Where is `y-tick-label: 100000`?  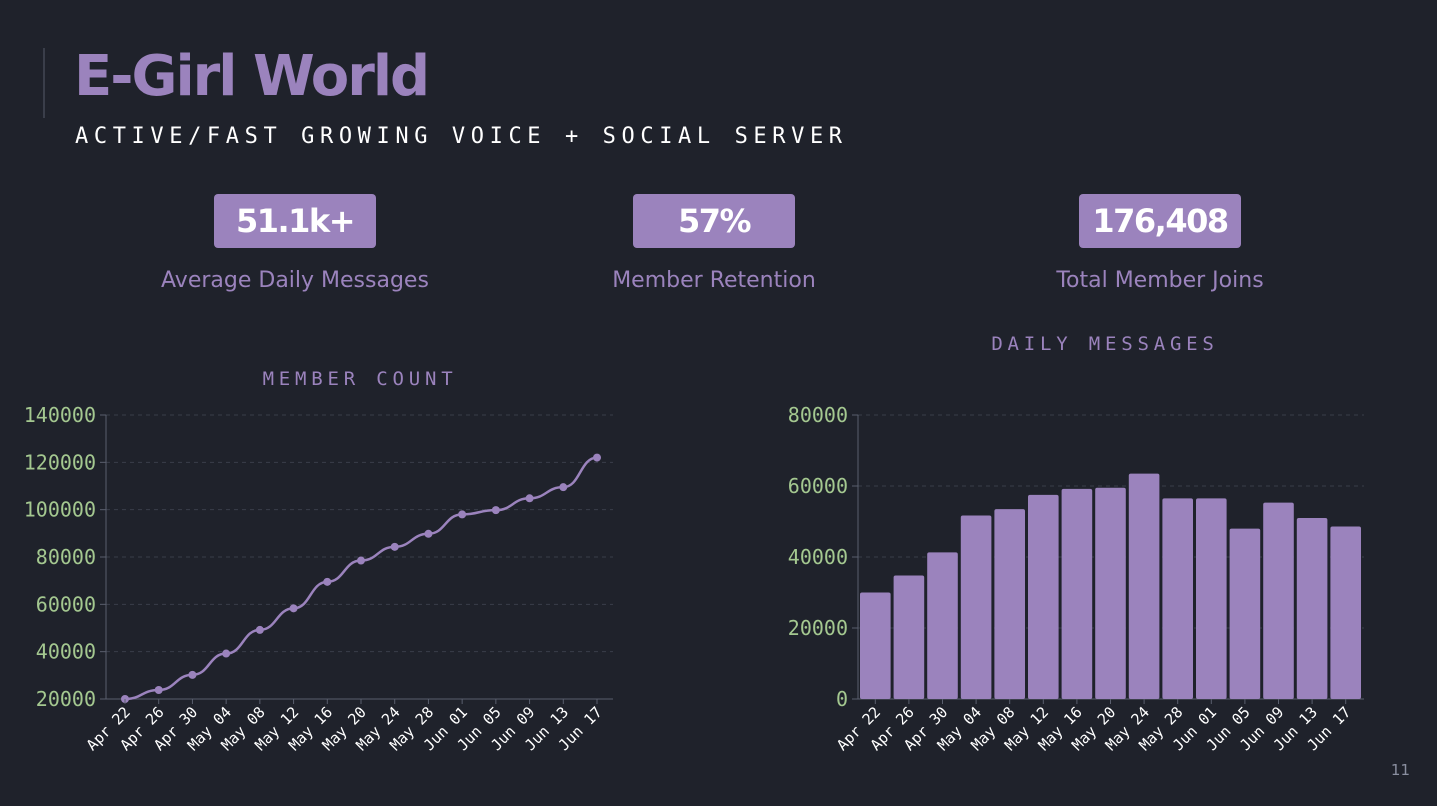
y-tick-label: 100000 is located at coordinates (60, 510).